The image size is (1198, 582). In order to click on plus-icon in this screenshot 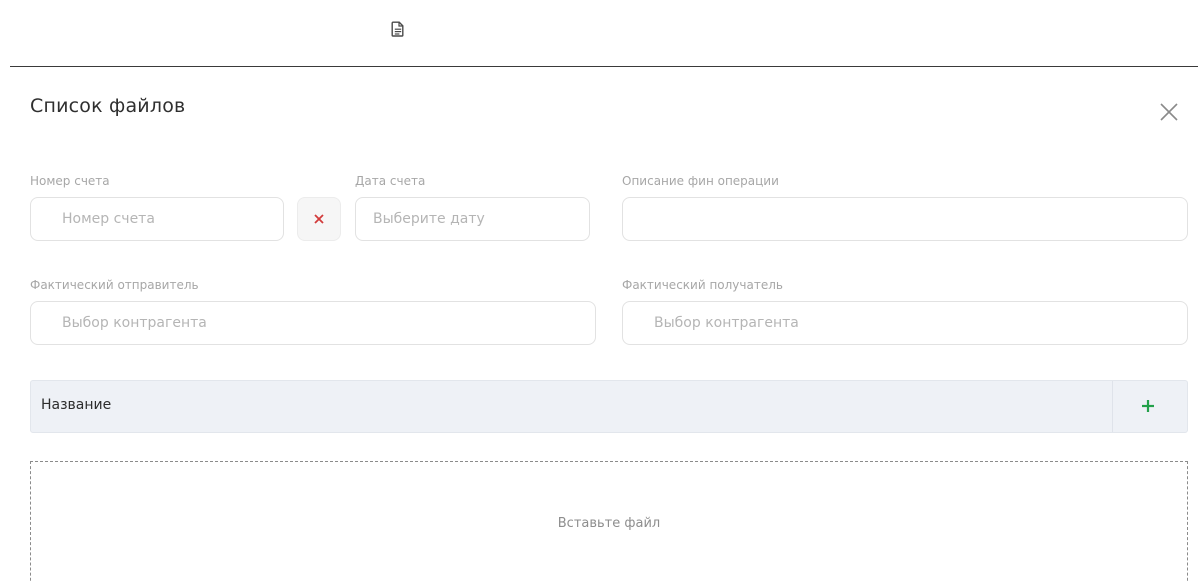, I will do `click(1148, 406)`.